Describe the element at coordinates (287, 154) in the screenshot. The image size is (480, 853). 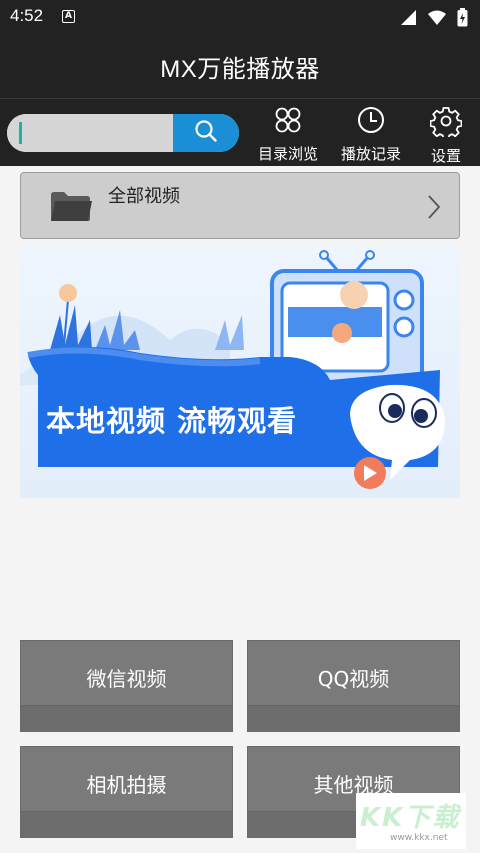
I see `directory-browse-label: 目录浏览` at that location.